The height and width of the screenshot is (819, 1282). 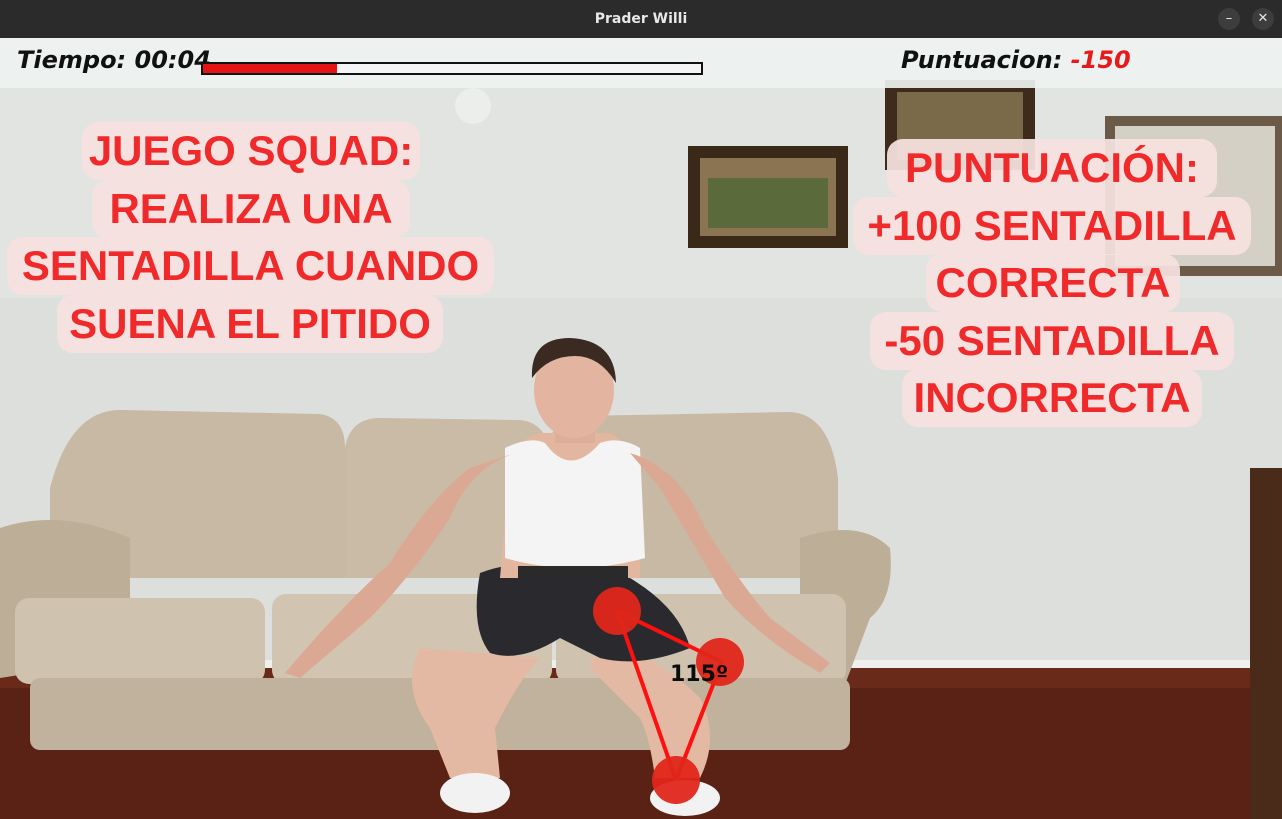 I want to click on score-label: Puntuacion:, so click(x=982, y=60).